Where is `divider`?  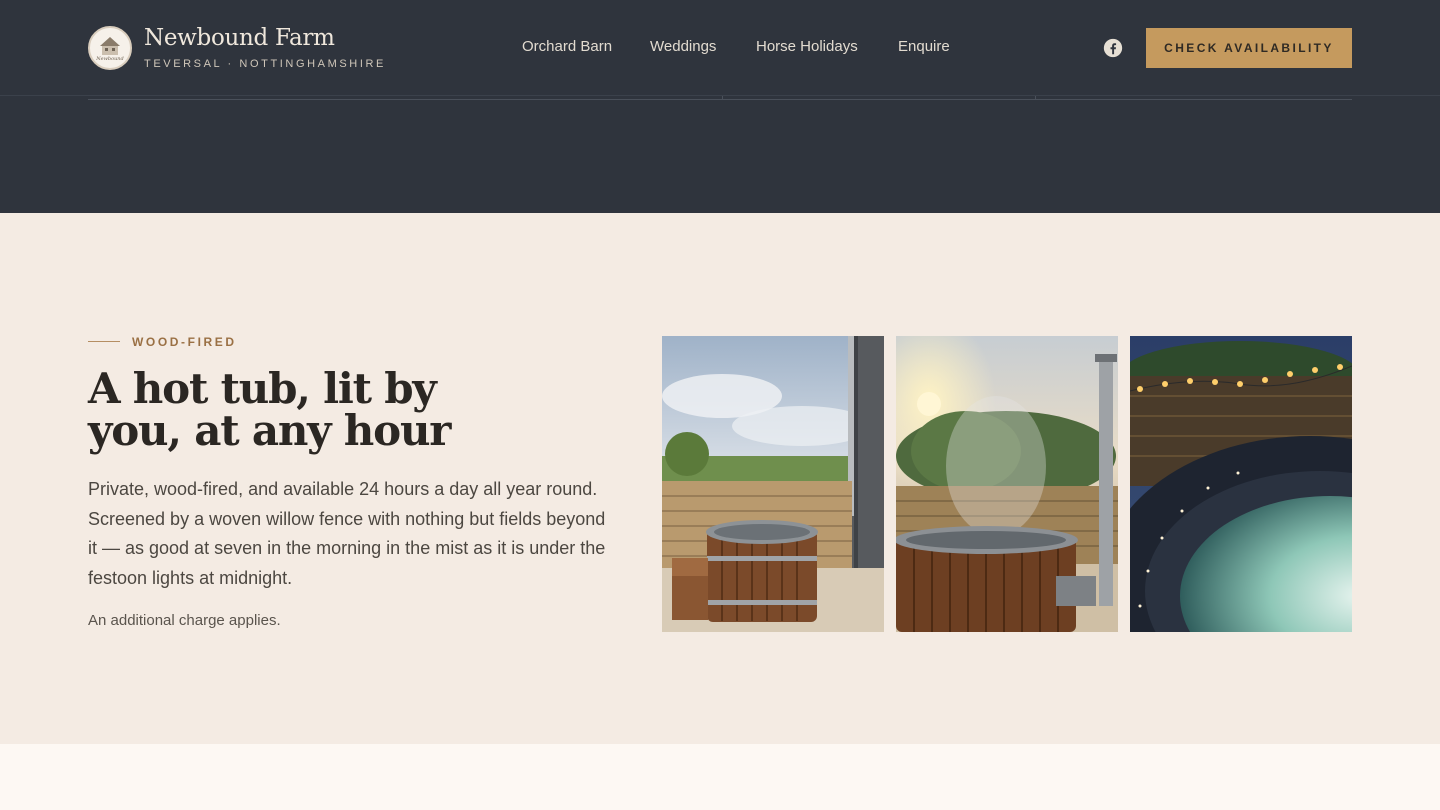 divider is located at coordinates (720, 99).